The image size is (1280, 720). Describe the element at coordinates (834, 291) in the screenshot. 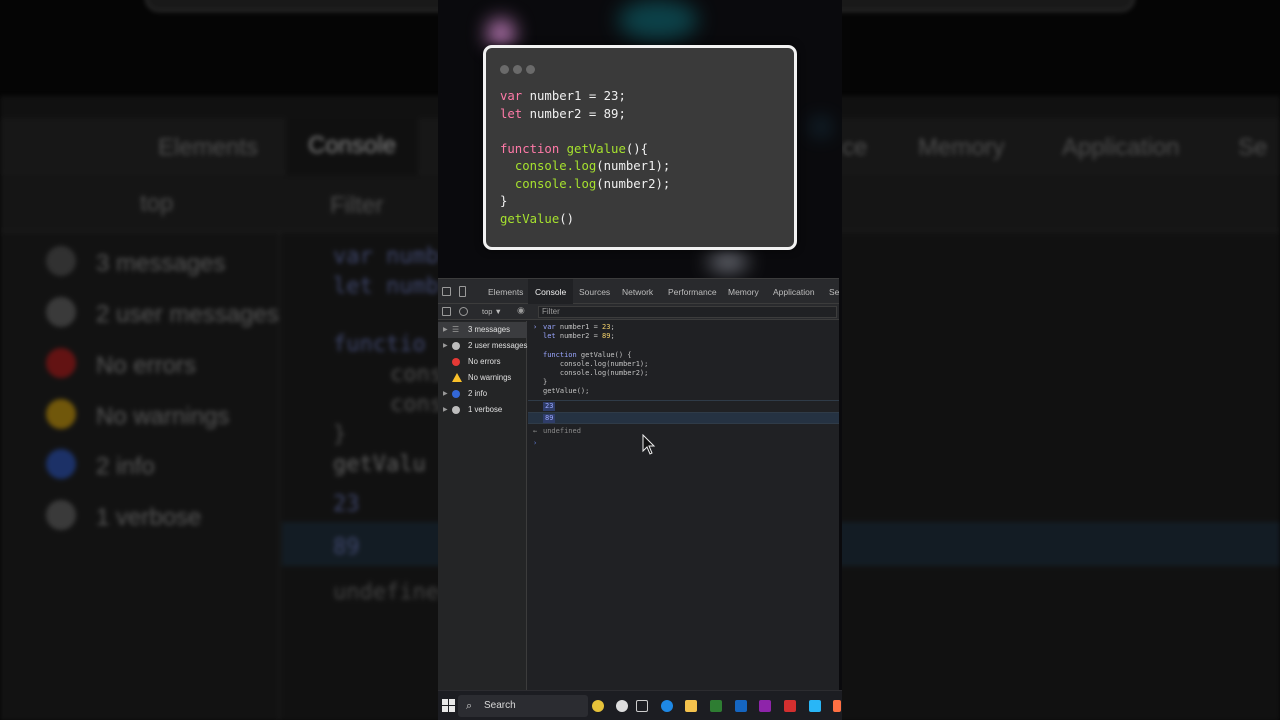

I see `tab-security: Se` at that location.